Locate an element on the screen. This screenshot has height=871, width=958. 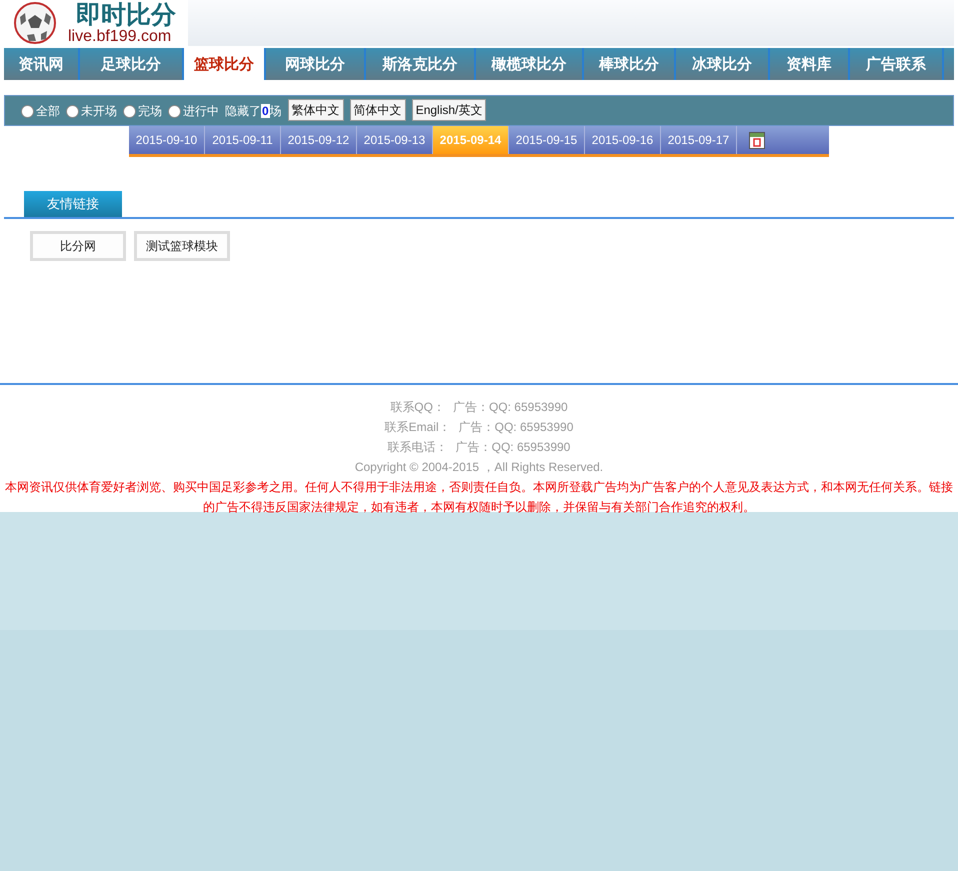
language-button: English/英文 is located at coordinates (449, 110).